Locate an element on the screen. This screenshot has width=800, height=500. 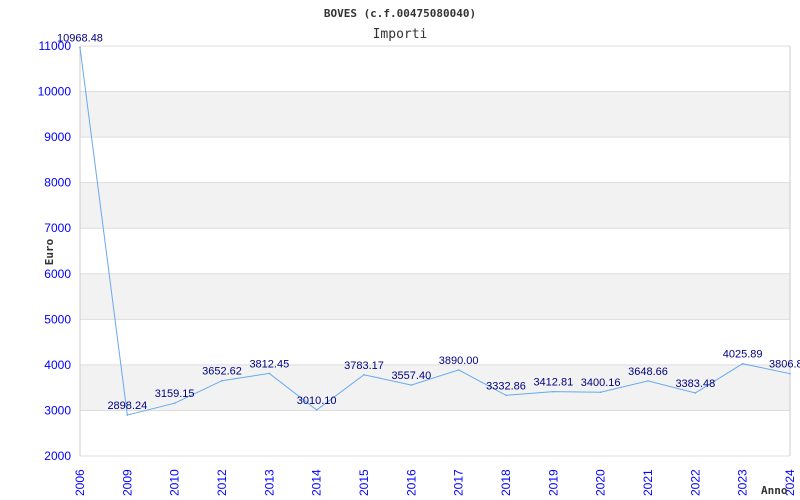
y-tick-label: 9000 is located at coordinates (57, 137).